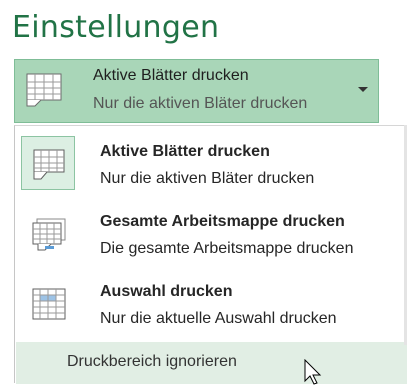 This screenshot has width=407, height=390. Describe the element at coordinates (166, 291) in the screenshot. I see `option-title: Auswahl drucken` at that location.